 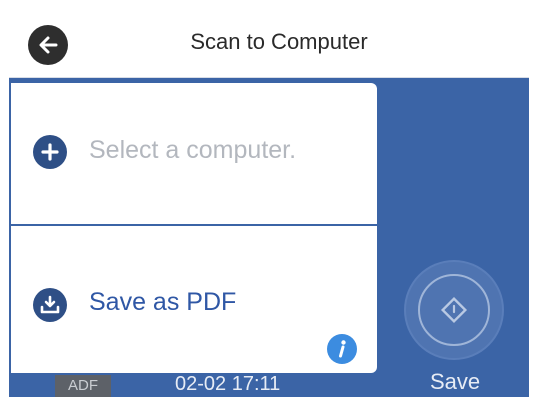 I want to click on back-button, so click(x=48, y=45).